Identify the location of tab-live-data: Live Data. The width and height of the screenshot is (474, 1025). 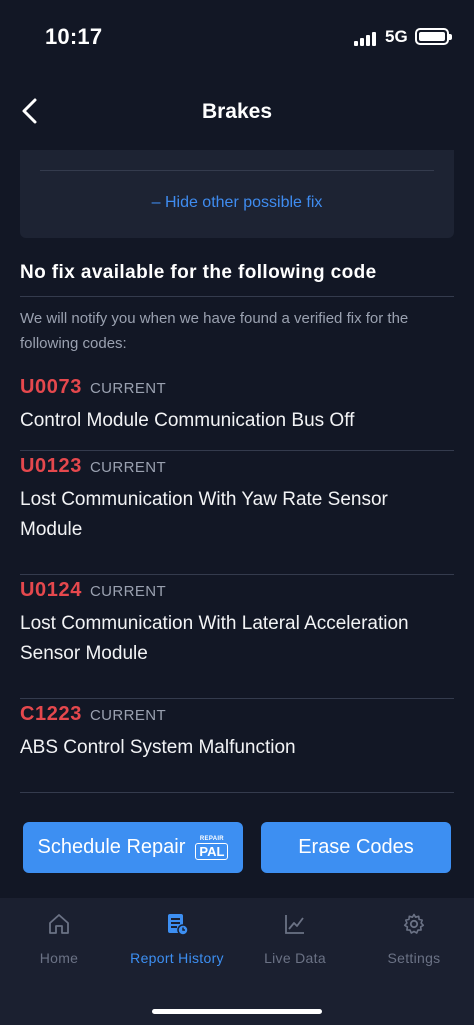
(295, 943).